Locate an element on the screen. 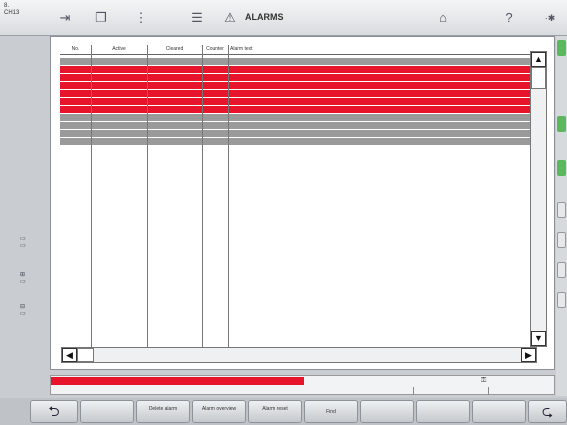 The image size is (567, 425). help-icon: ? is located at coordinates (509, 18).